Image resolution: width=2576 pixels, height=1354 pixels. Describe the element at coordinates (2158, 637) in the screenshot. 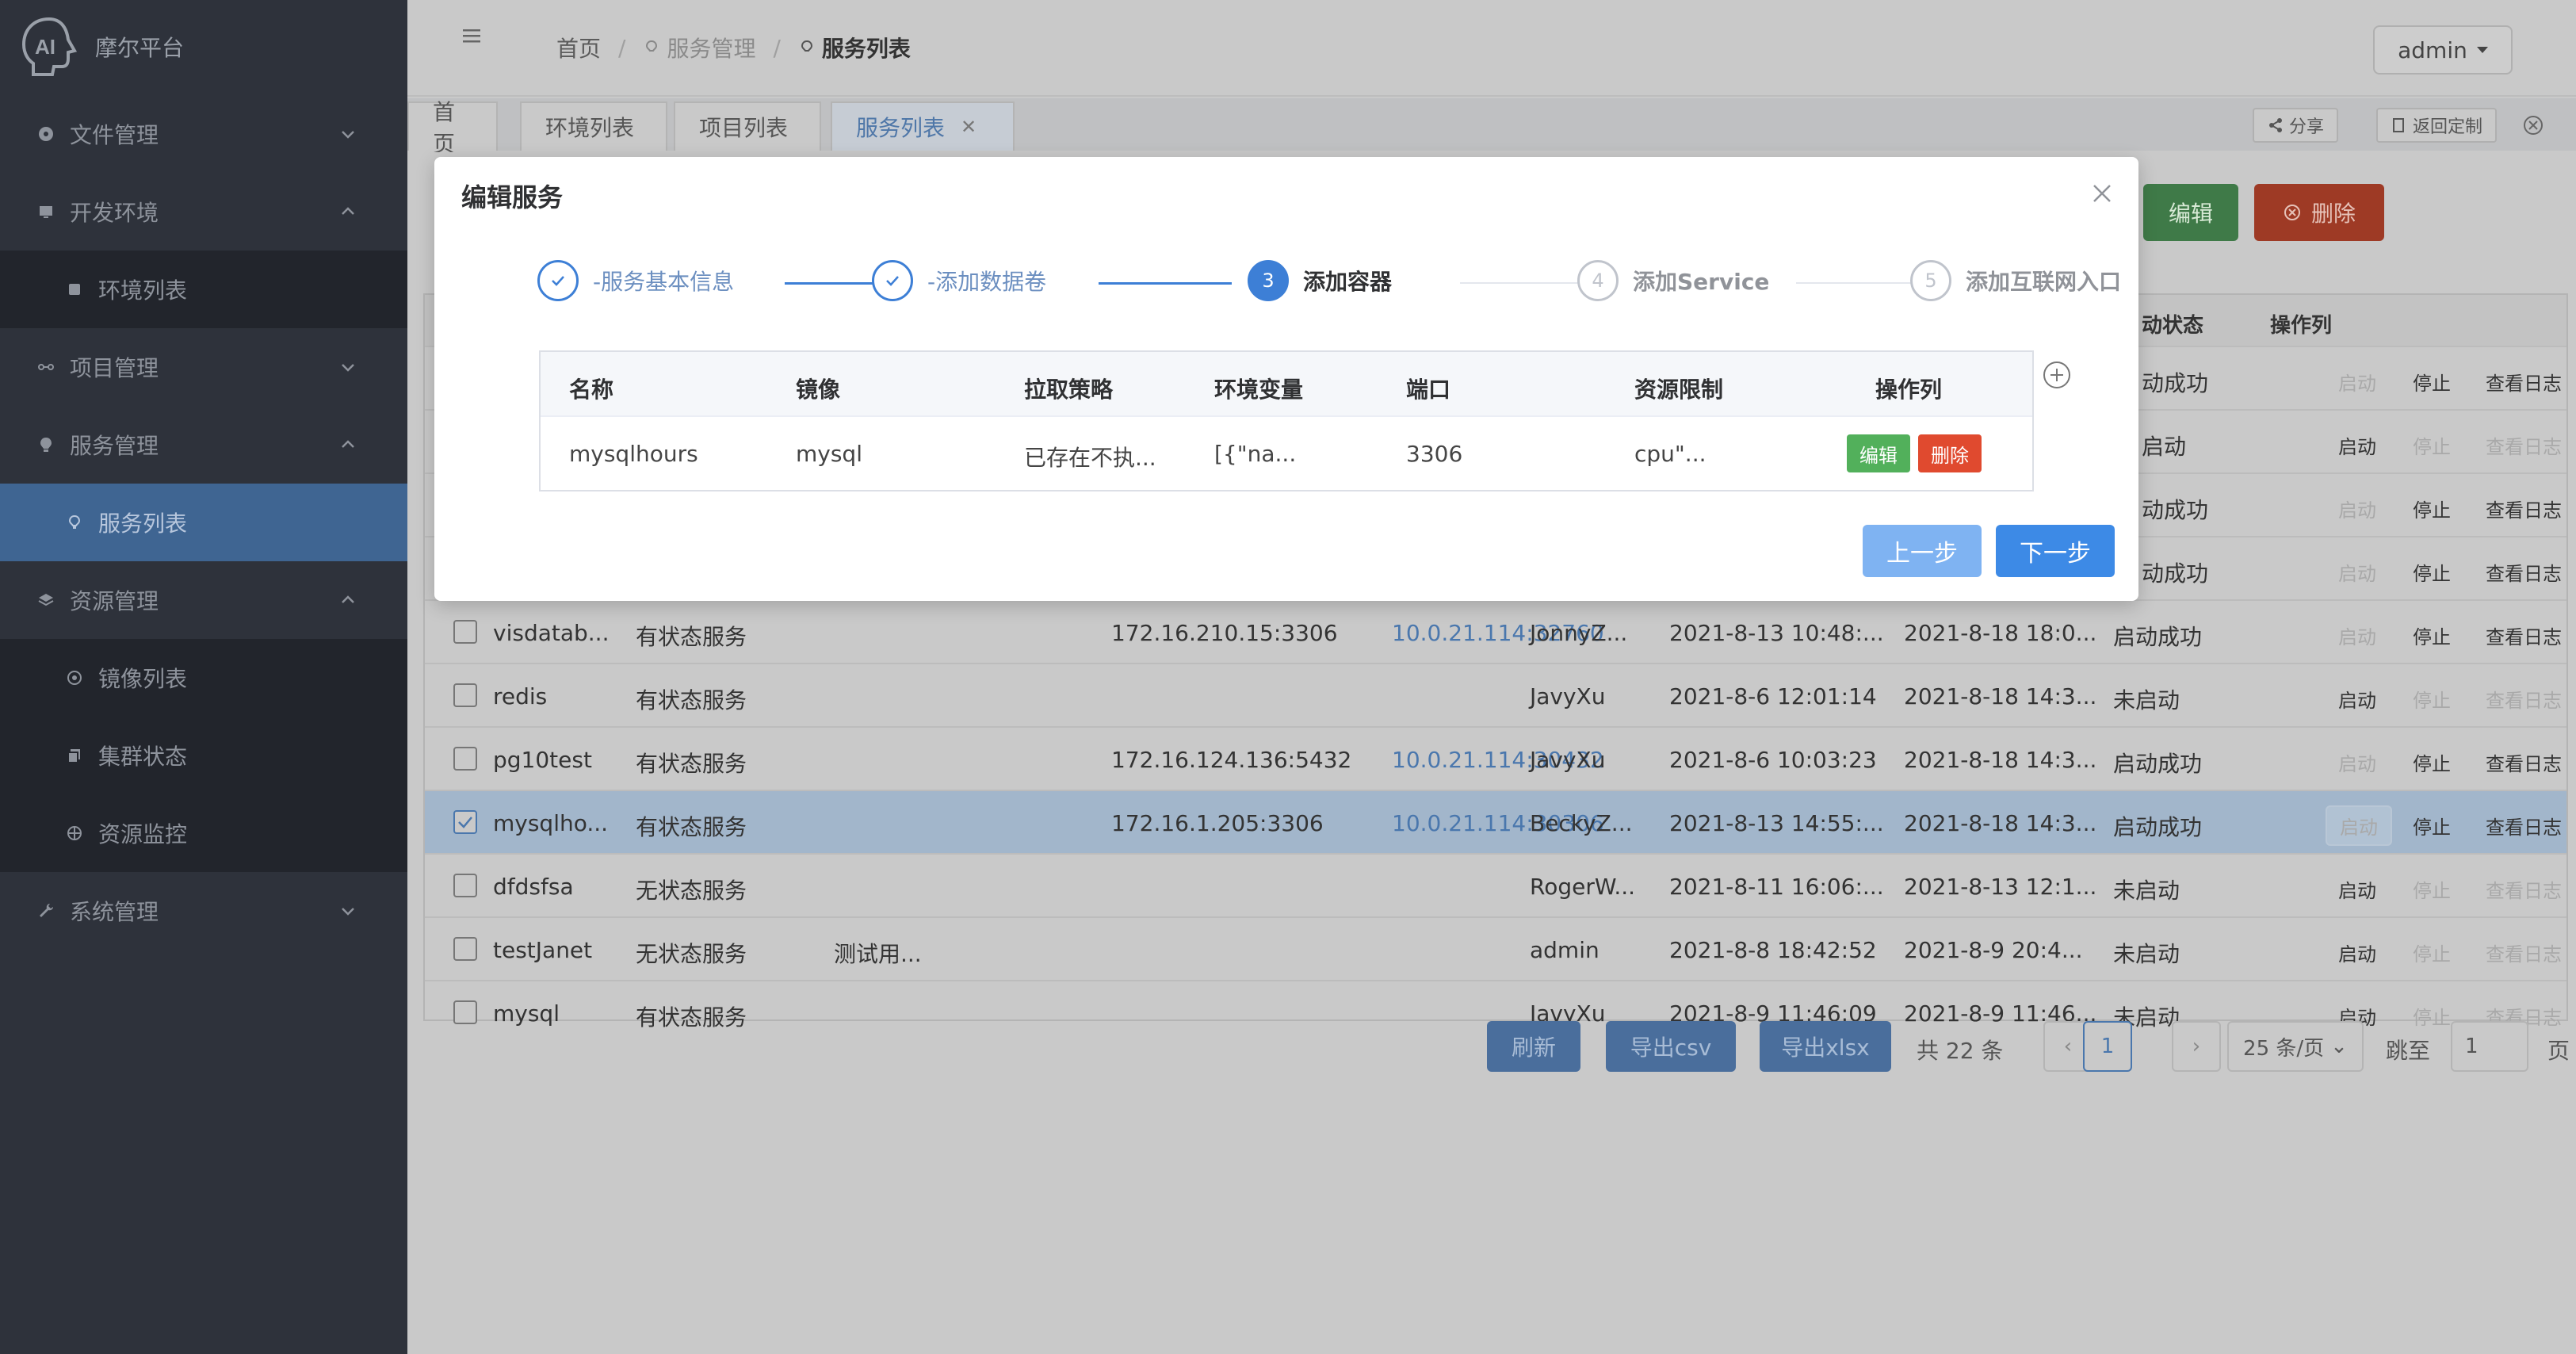

I see `cell-status: 启动成功` at that location.